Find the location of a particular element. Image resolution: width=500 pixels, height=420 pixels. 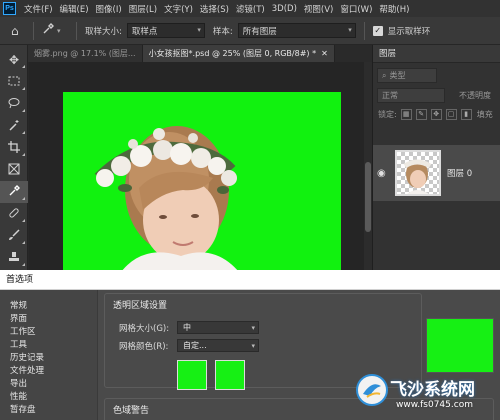

brush-icon is located at coordinates (14, 236).